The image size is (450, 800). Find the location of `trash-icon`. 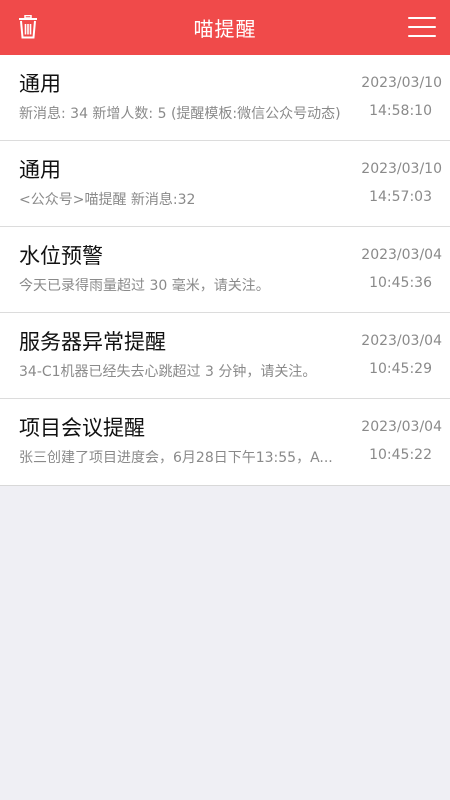

trash-icon is located at coordinates (28, 27).